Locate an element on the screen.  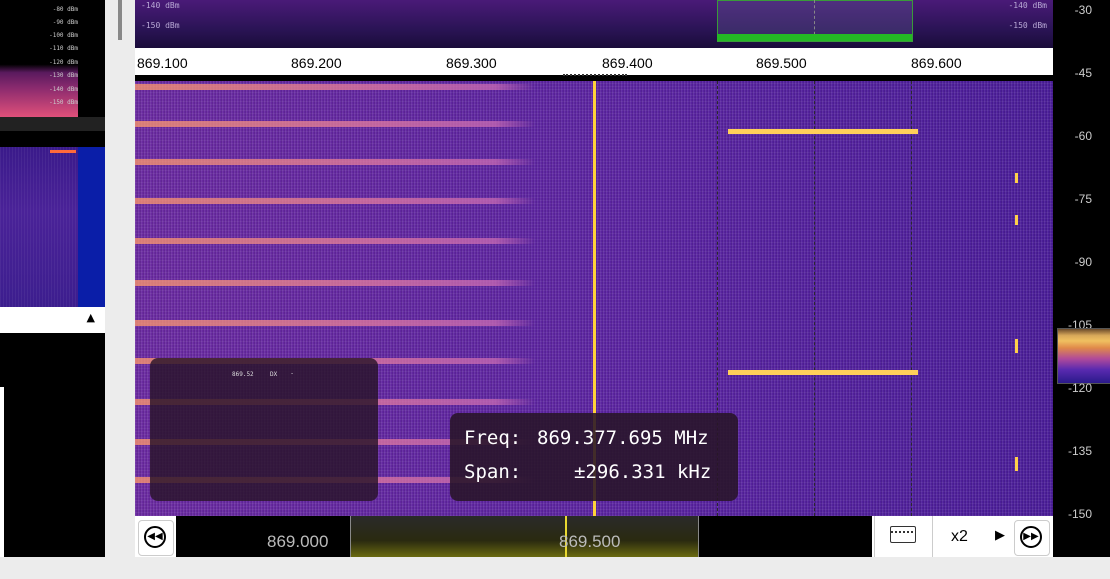
bottom-toolbar: ◀◀ 869.000 869.500 x2 ▶ ▶▶ is located at coordinates (594, 536).